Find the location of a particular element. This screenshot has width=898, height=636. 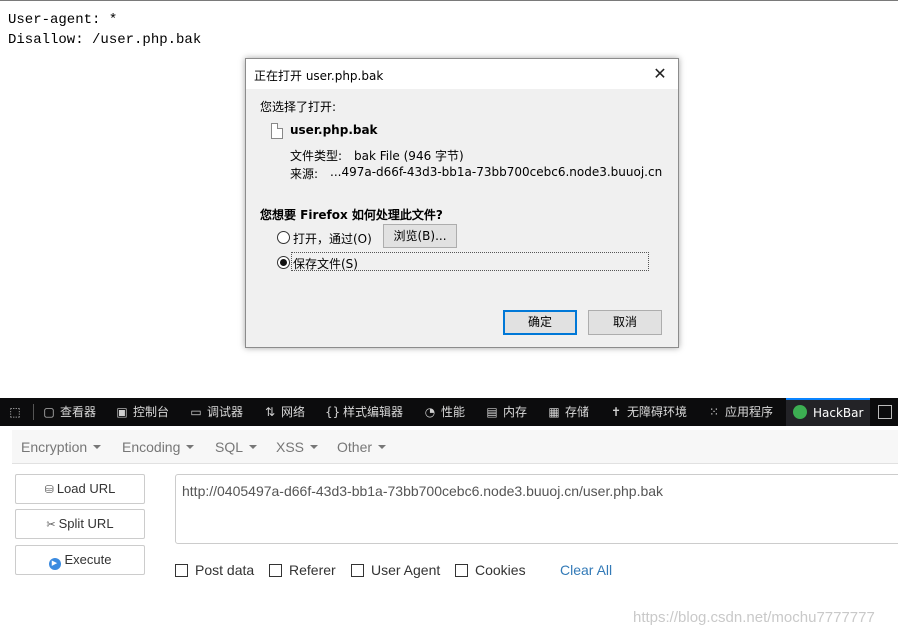

toolbar-separator is located at coordinates (33, 412).